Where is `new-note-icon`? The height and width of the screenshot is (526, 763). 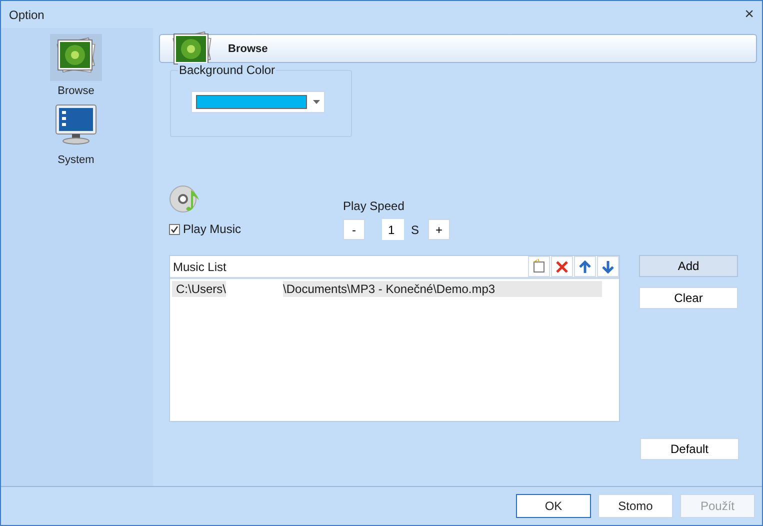 new-note-icon is located at coordinates (539, 266).